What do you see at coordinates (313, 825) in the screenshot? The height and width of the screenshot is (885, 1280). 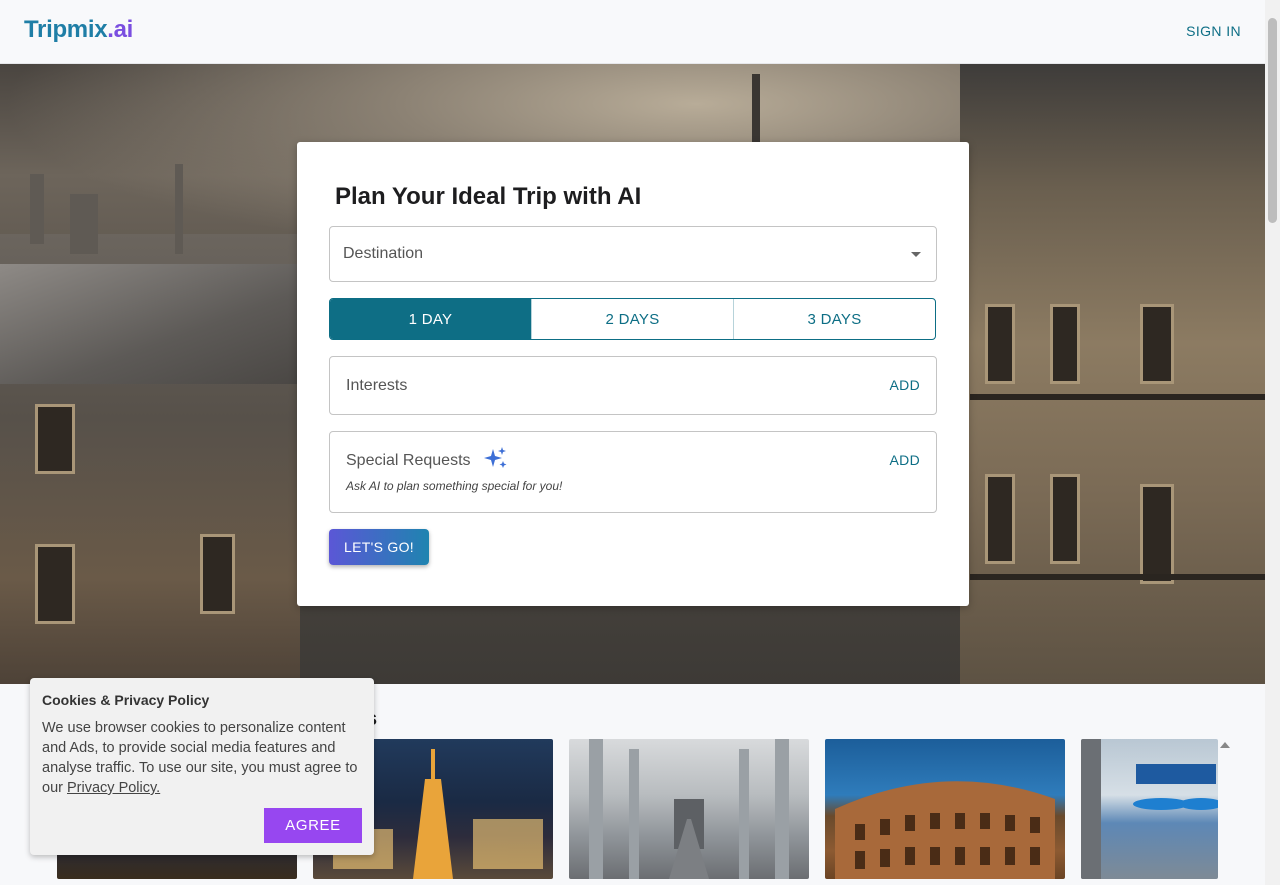 I see `agree-button: AGREE` at bounding box center [313, 825].